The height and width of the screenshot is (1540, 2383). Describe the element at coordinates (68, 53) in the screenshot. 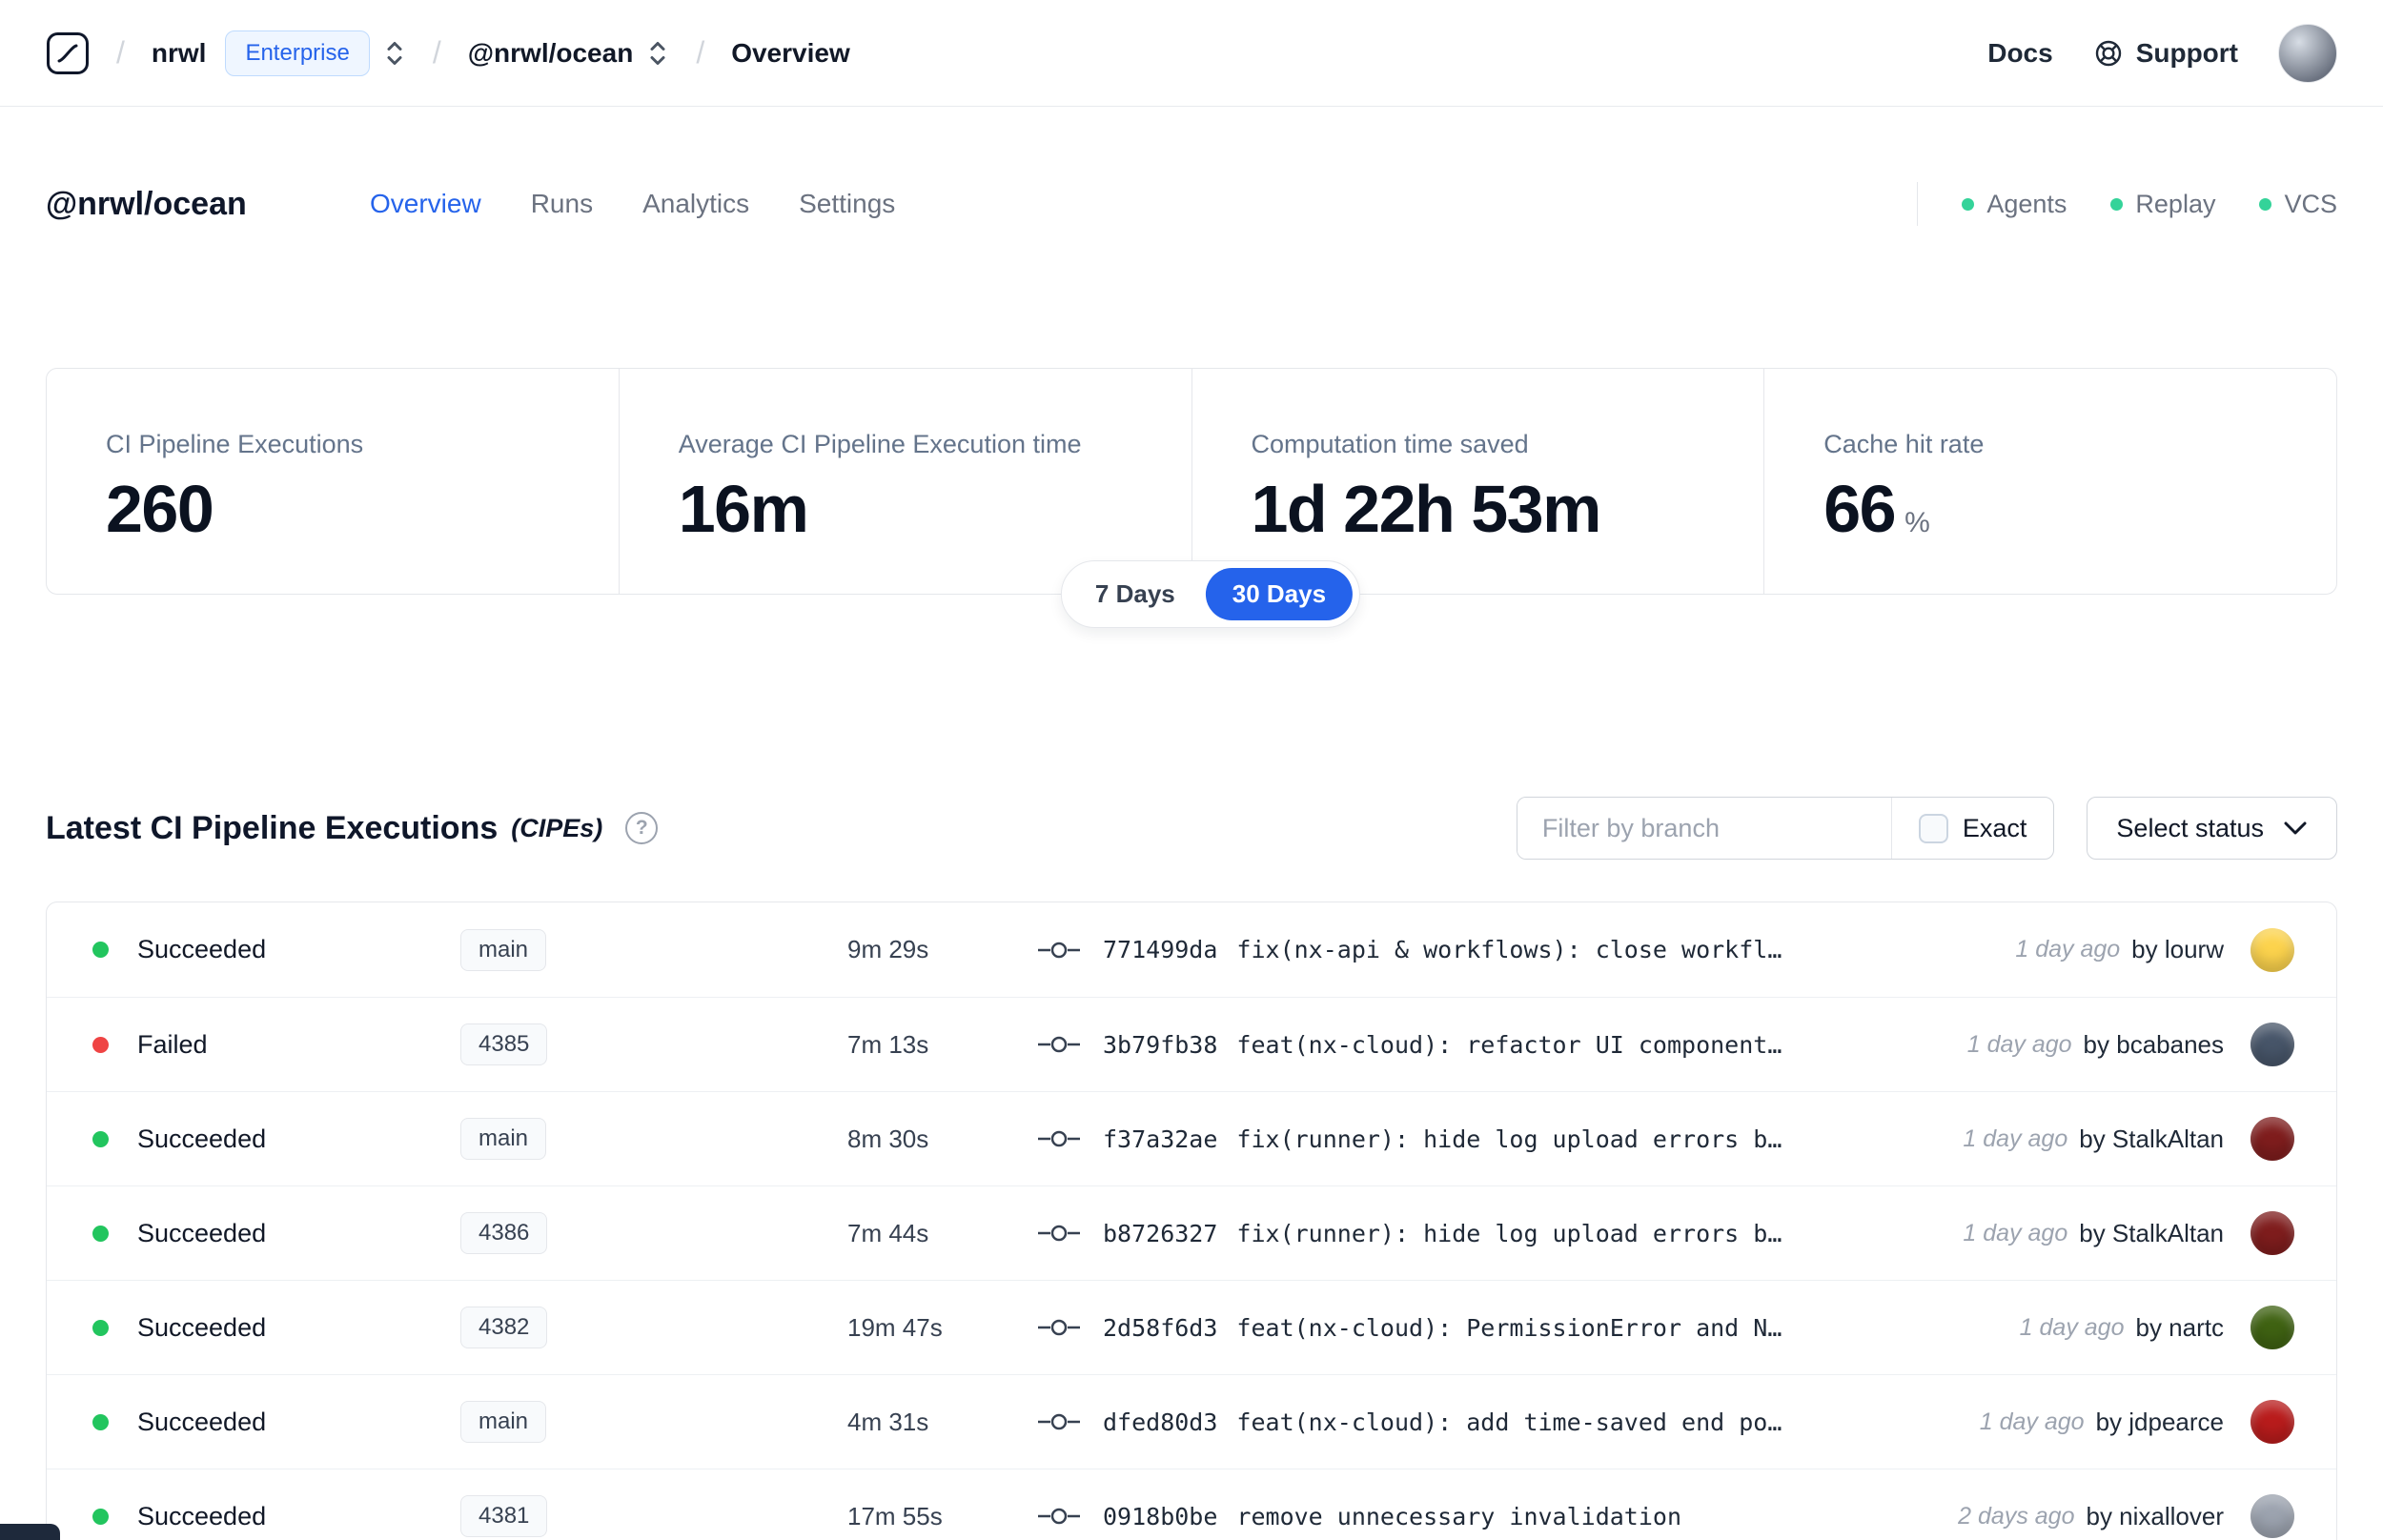

I see `nx-cloud-logo` at that location.